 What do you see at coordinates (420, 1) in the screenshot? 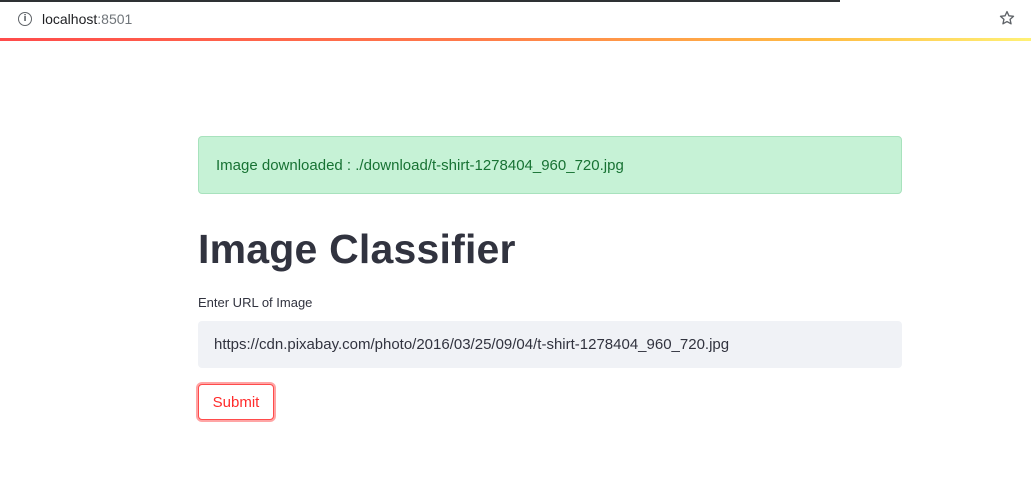
I see `tab-strip-edge` at bounding box center [420, 1].